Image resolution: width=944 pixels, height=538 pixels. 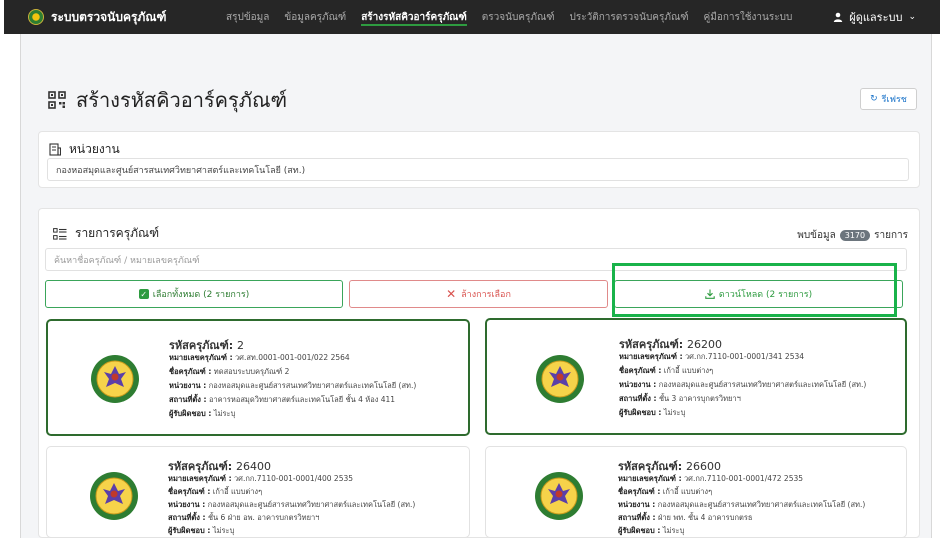 I want to click on asset-list-heading: รายการครุภัณฑ์, so click(x=106, y=233).